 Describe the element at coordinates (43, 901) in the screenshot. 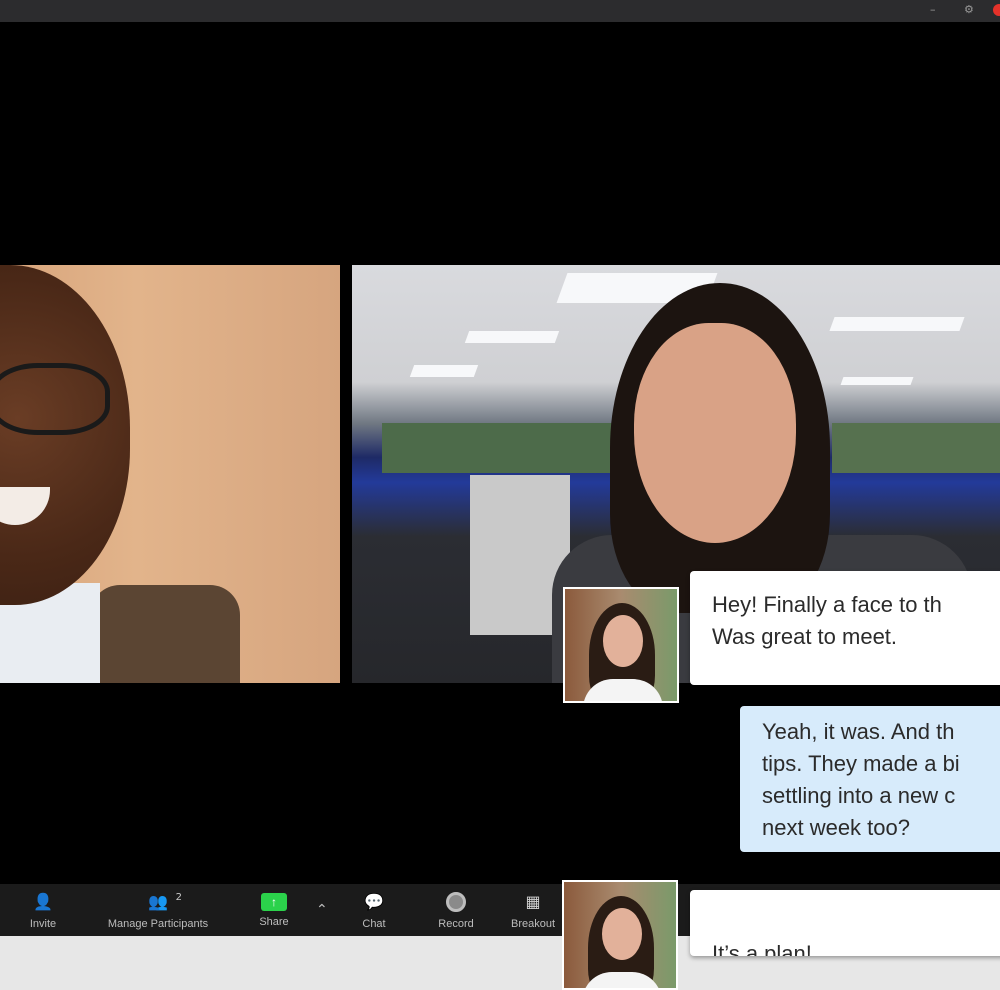

I see `invite-icon: 👤` at that location.